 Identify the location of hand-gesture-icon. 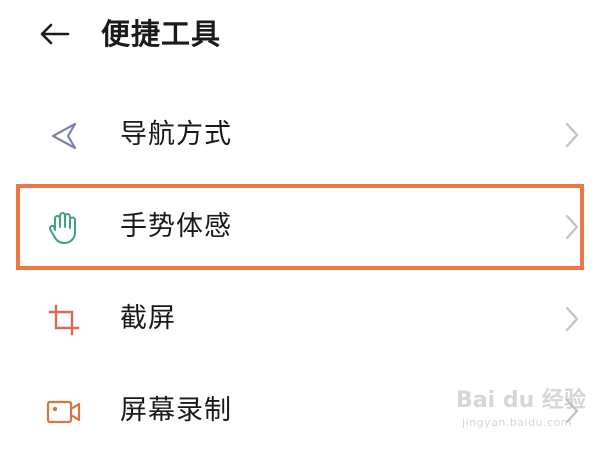
(64, 228).